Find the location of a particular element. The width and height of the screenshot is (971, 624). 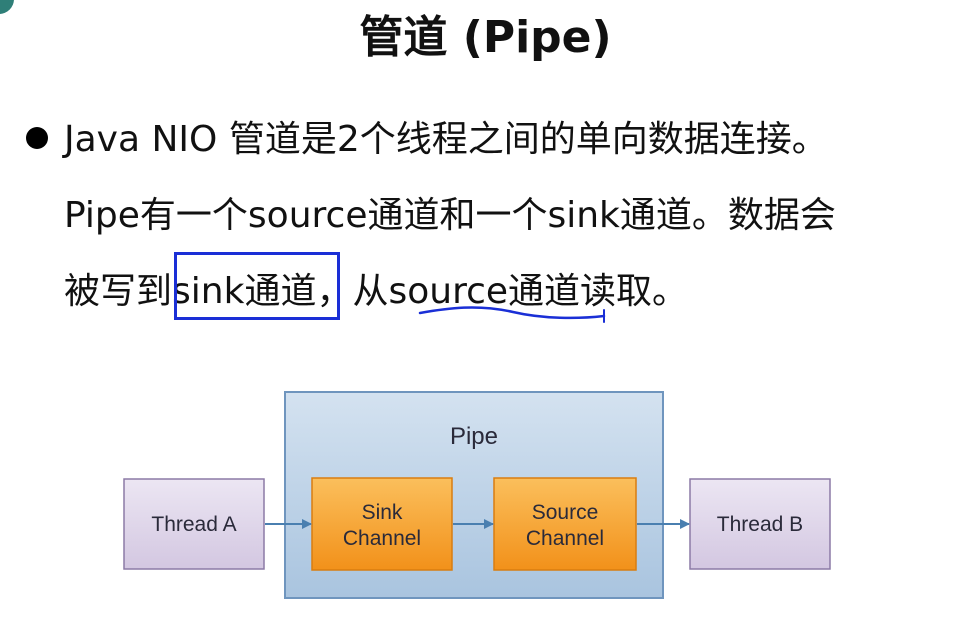

source-channel-node: Source Channel is located at coordinates (565, 524).